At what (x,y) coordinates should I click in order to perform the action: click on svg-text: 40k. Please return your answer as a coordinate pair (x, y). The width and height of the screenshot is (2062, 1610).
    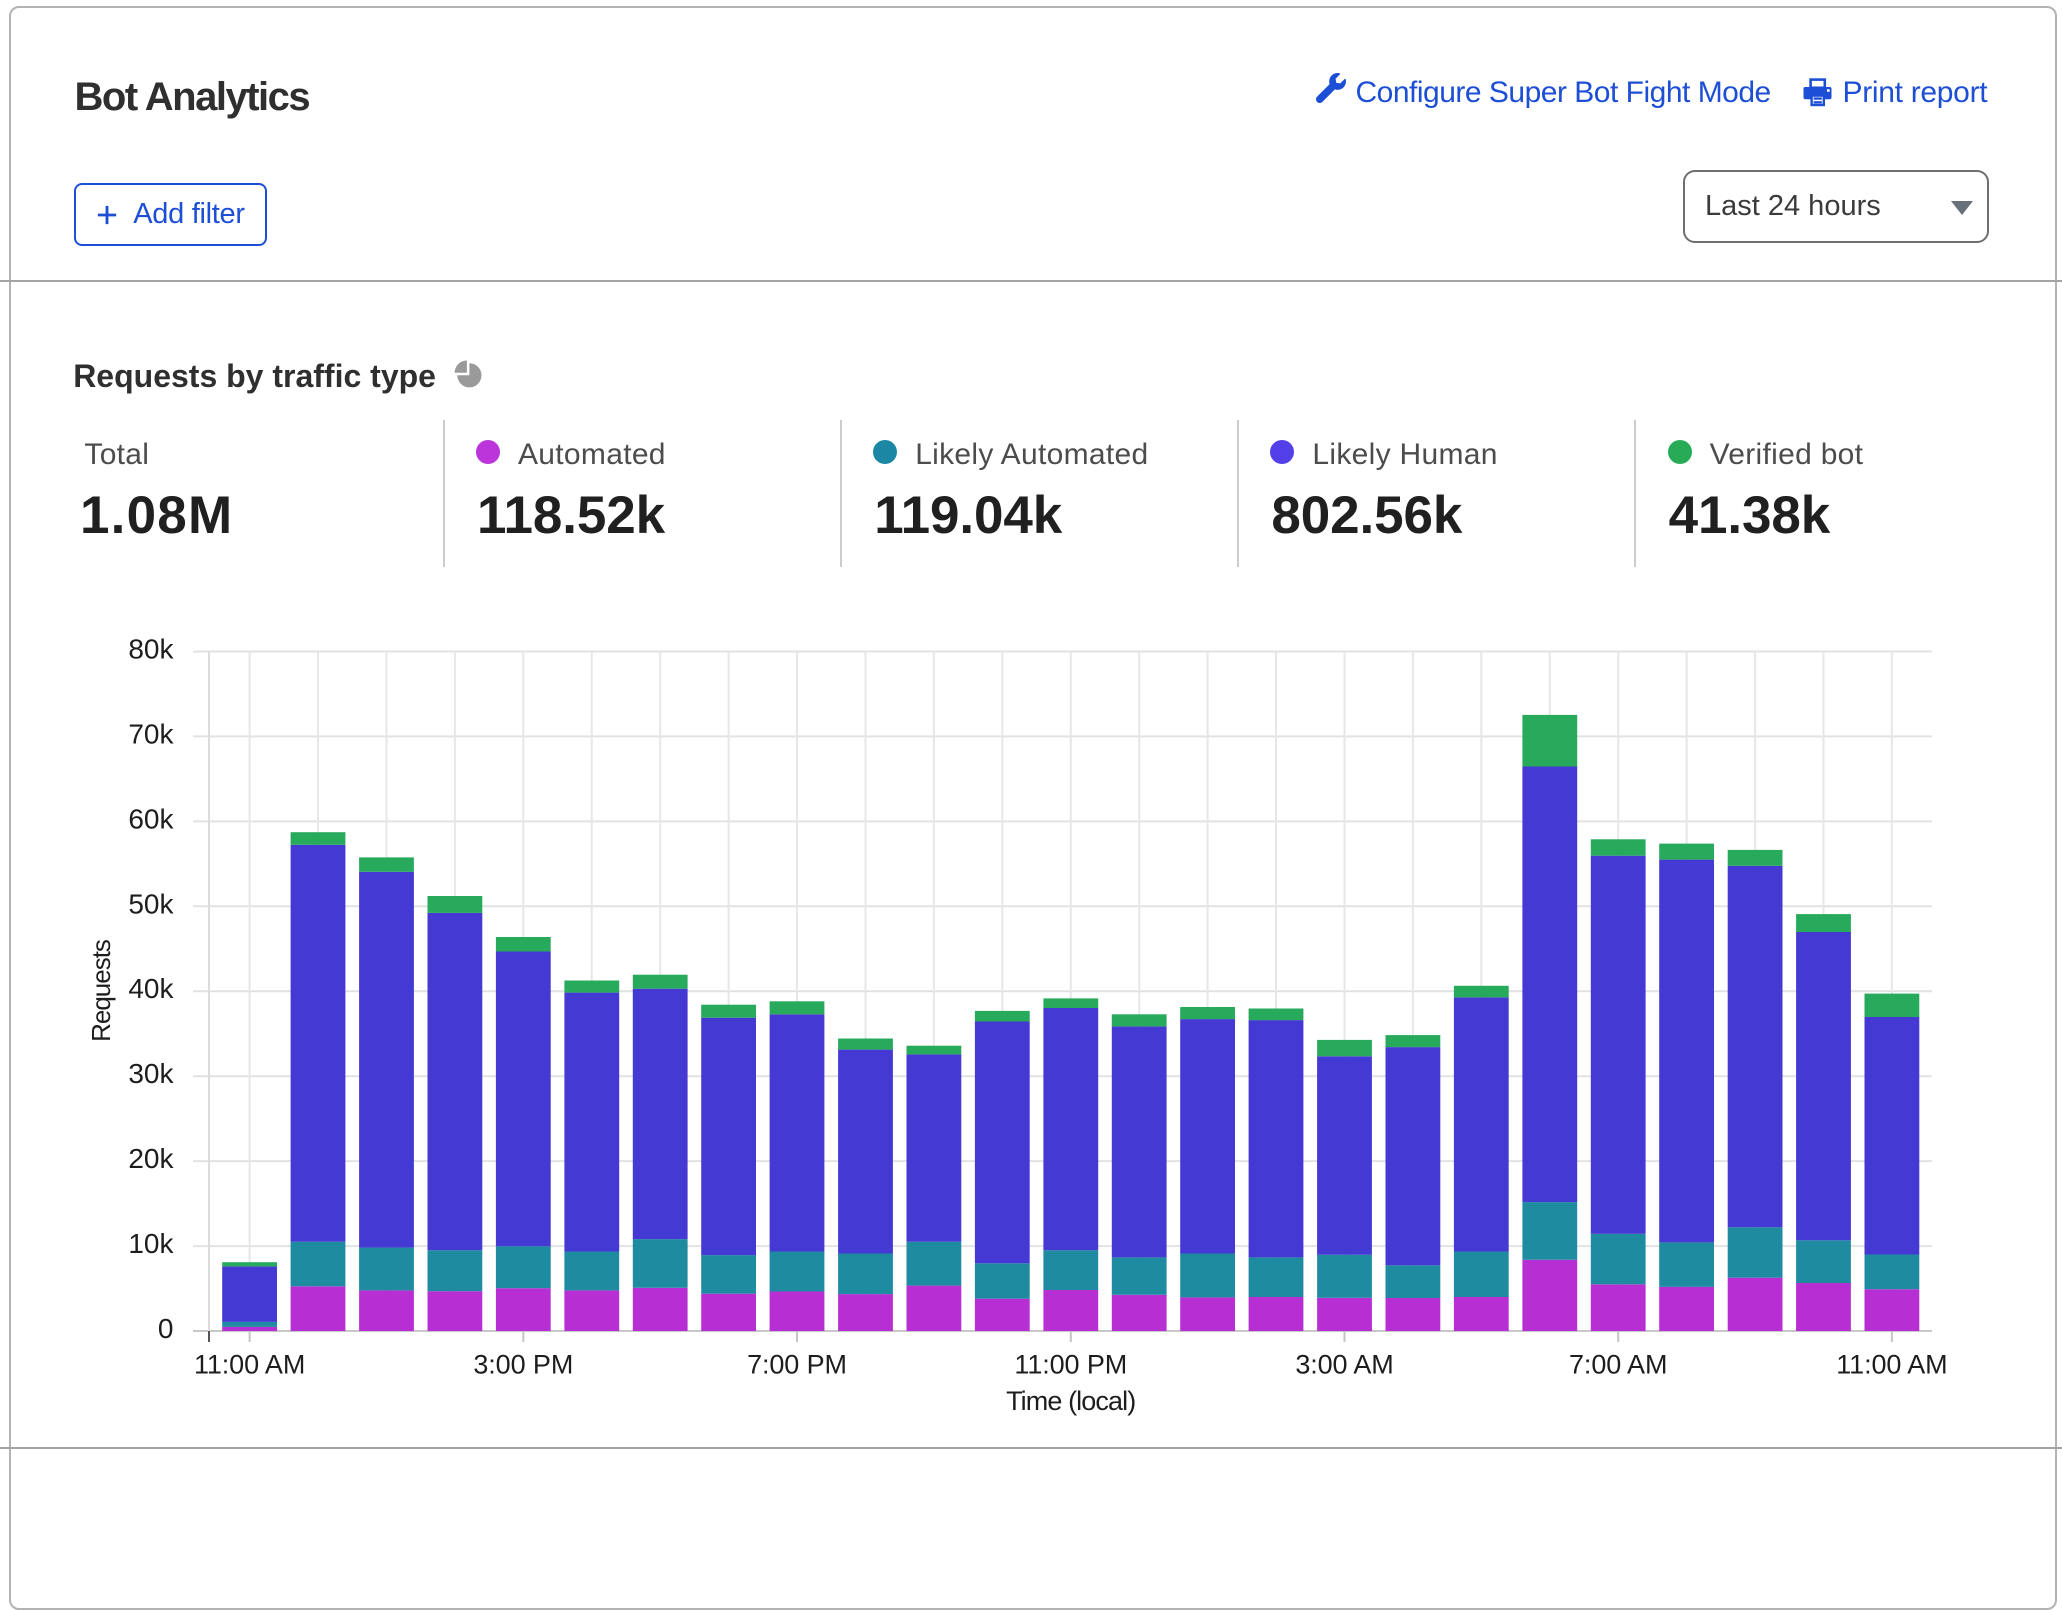
    Looking at the image, I should click on (151, 988).